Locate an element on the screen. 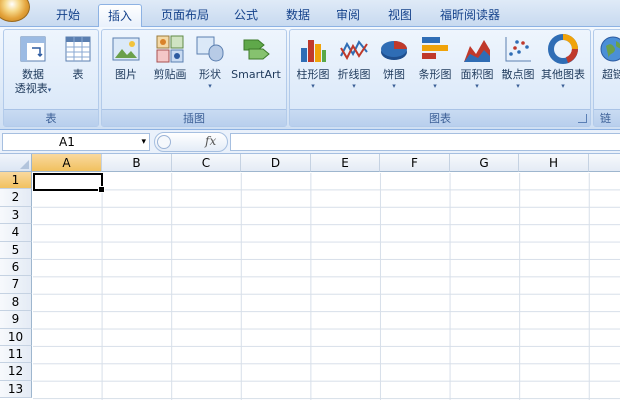 This screenshot has width=620, height=400. row-header-6: 6 is located at coordinates (16, 268).